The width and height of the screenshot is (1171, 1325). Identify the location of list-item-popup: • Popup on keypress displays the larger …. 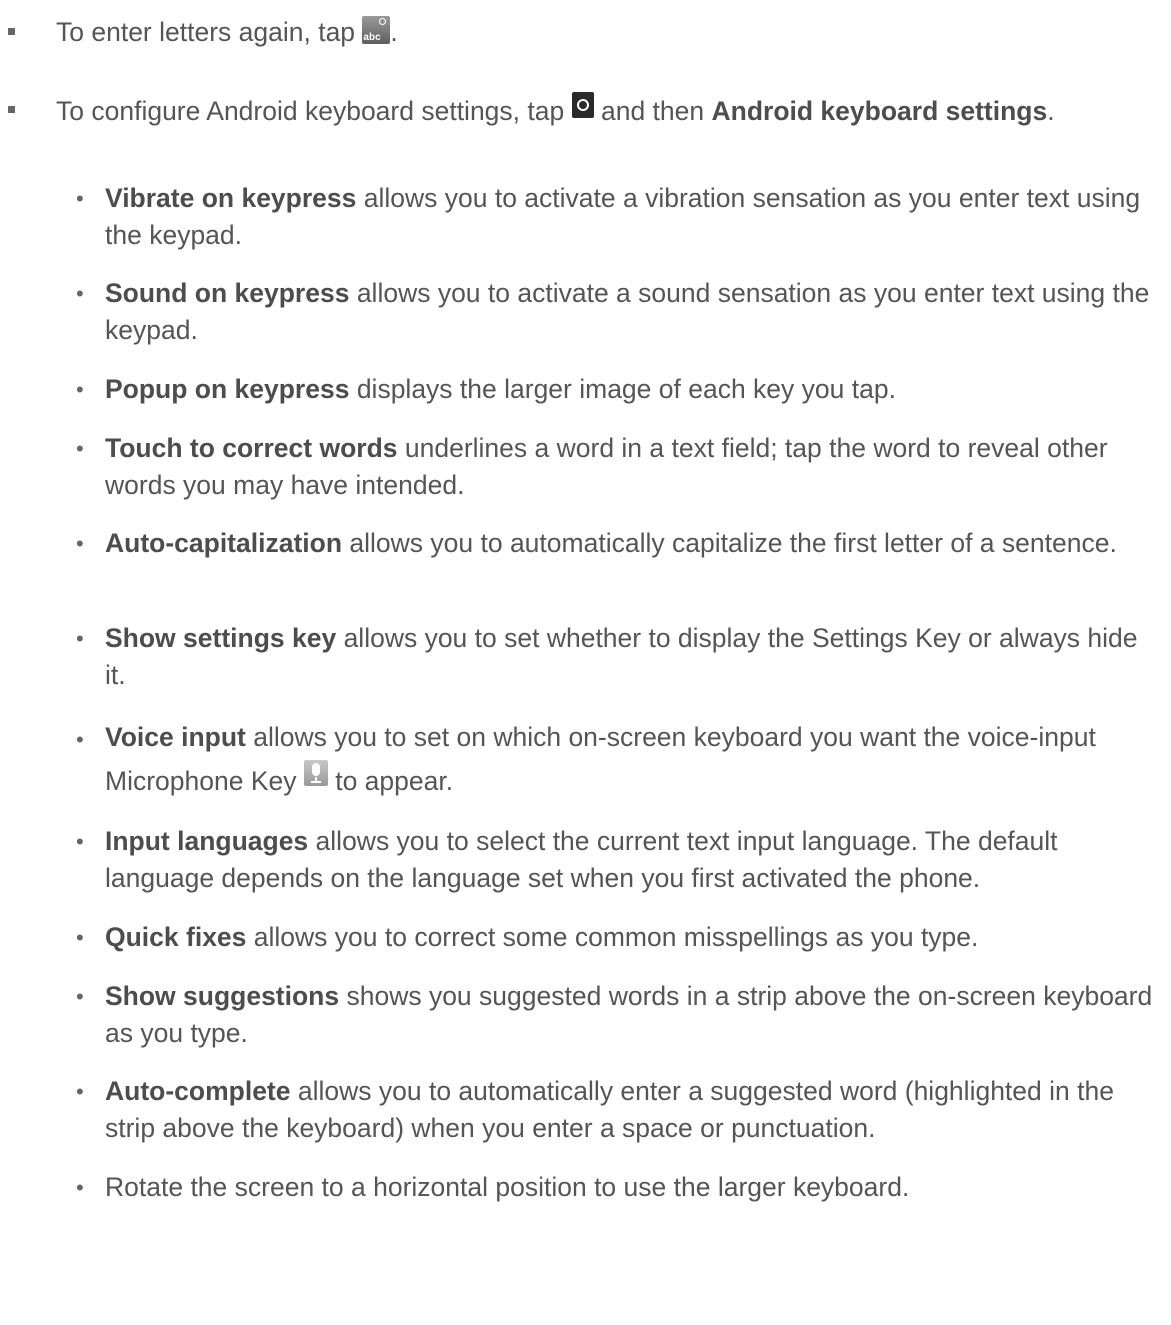
(620, 389).